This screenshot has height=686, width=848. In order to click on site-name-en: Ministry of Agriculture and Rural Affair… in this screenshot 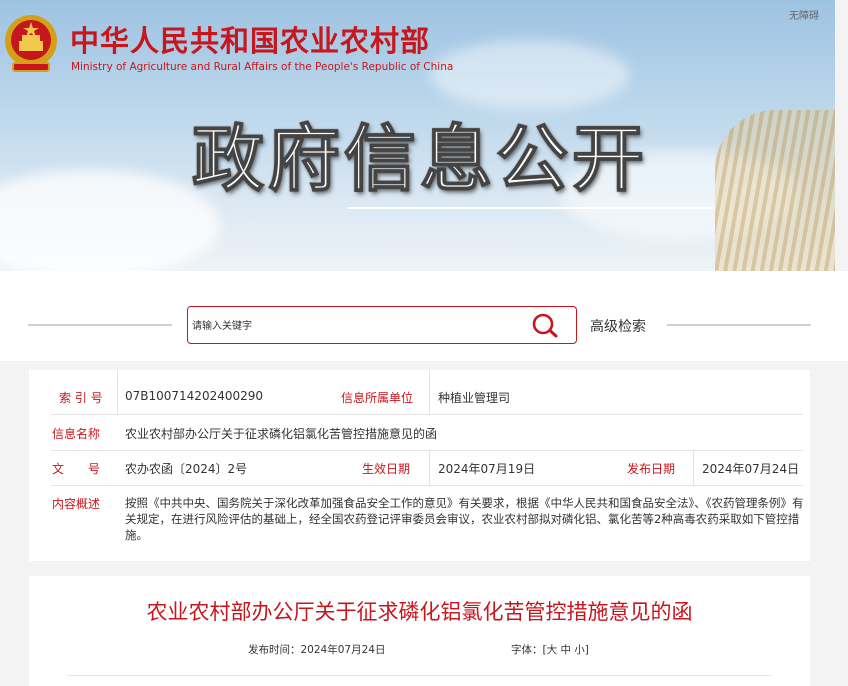, I will do `click(262, 67)`.